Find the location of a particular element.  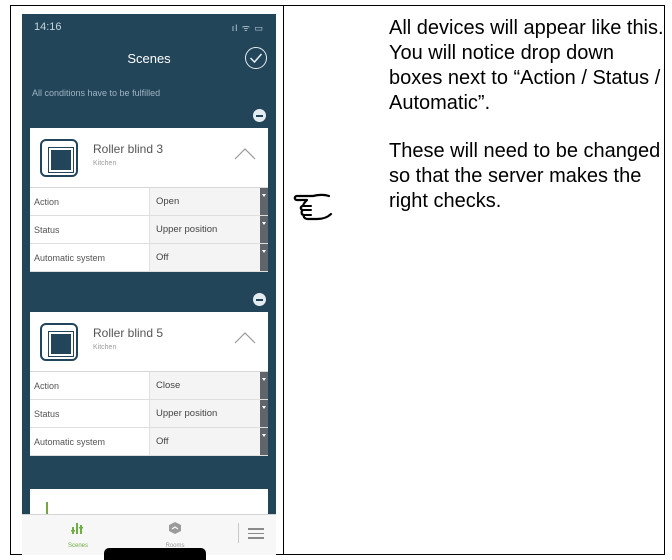

scenes-icon is located at coordinates (77, 528).